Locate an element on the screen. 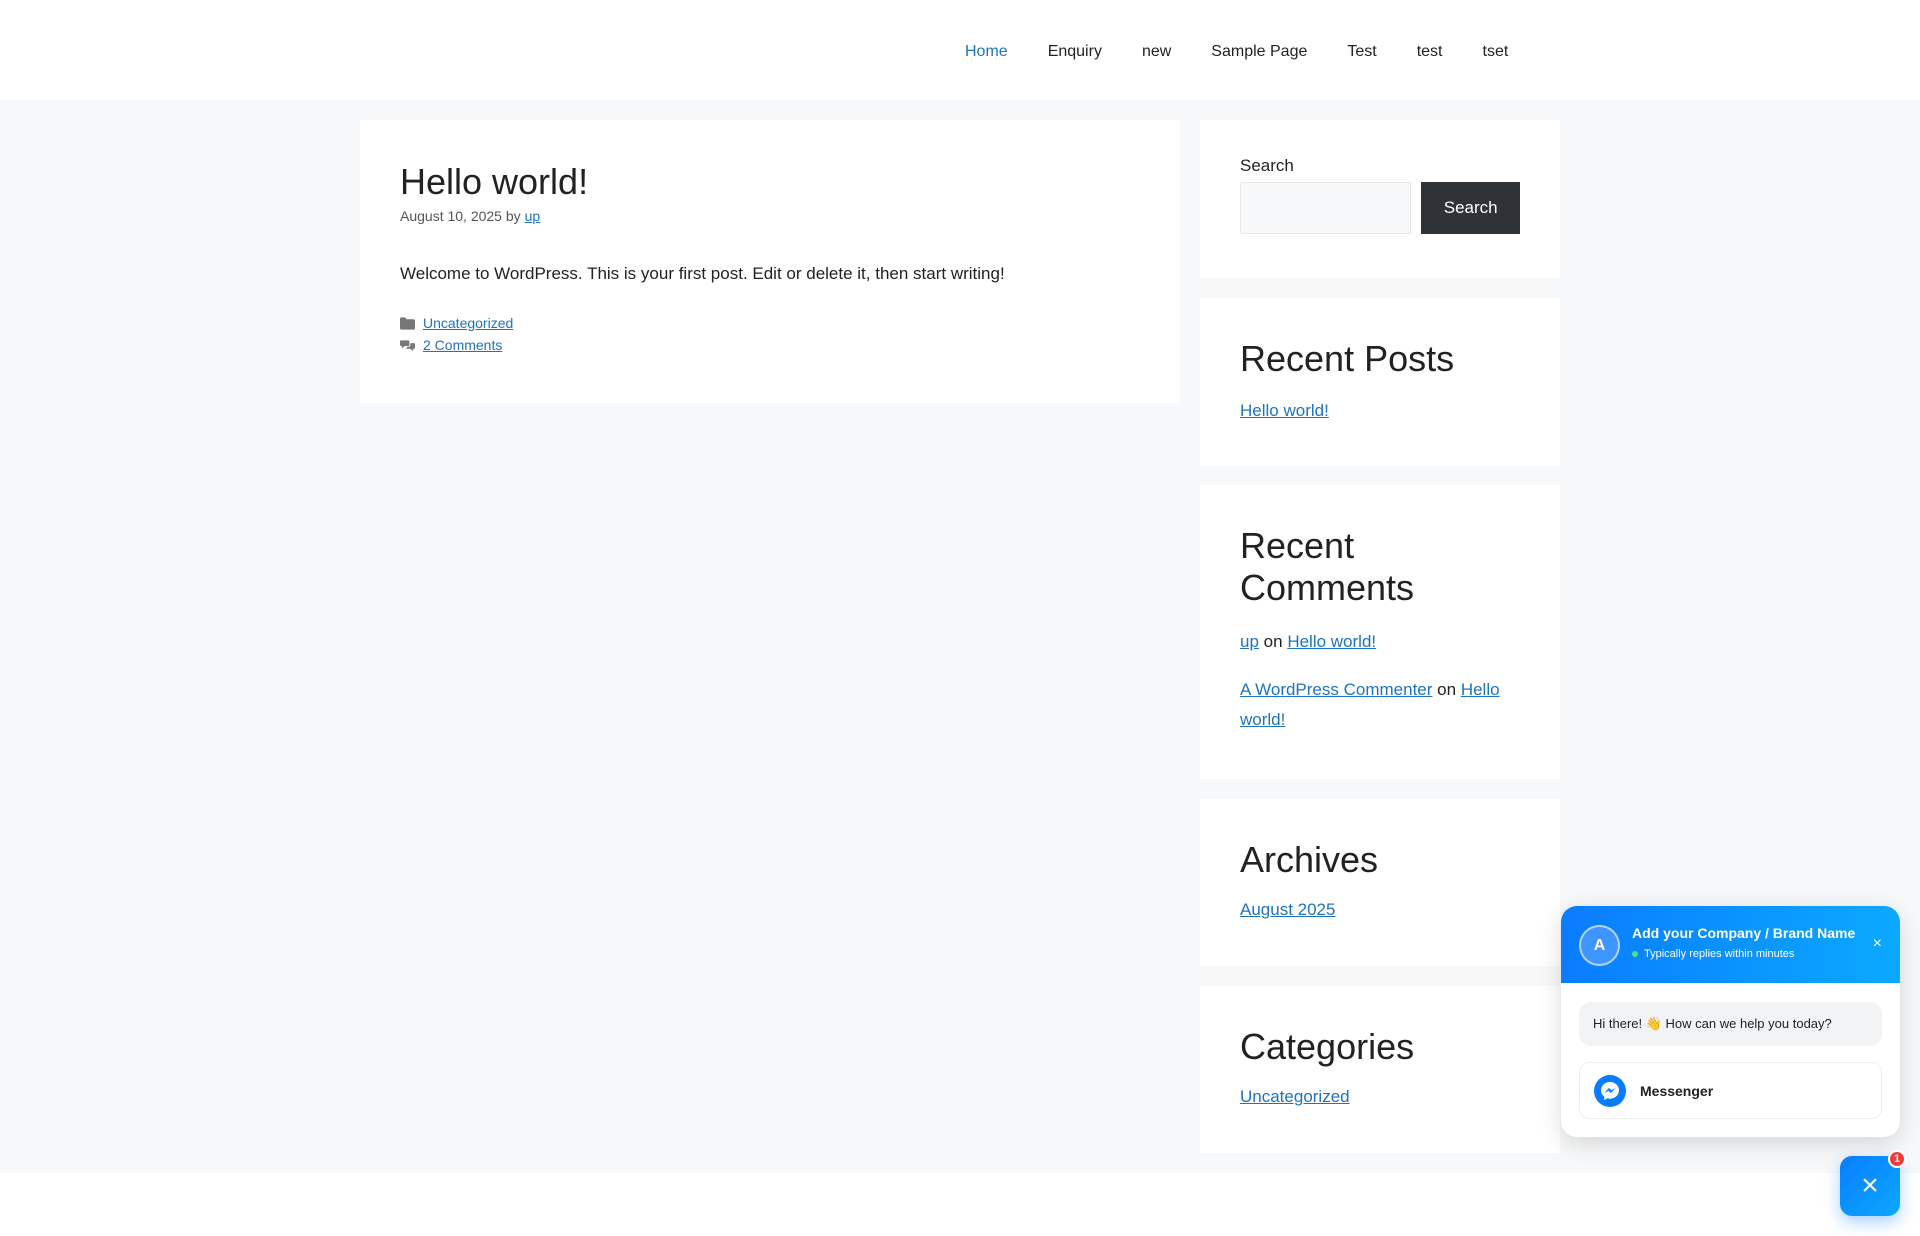  categories-title: Categories is located at coordinates (1327, 1046).